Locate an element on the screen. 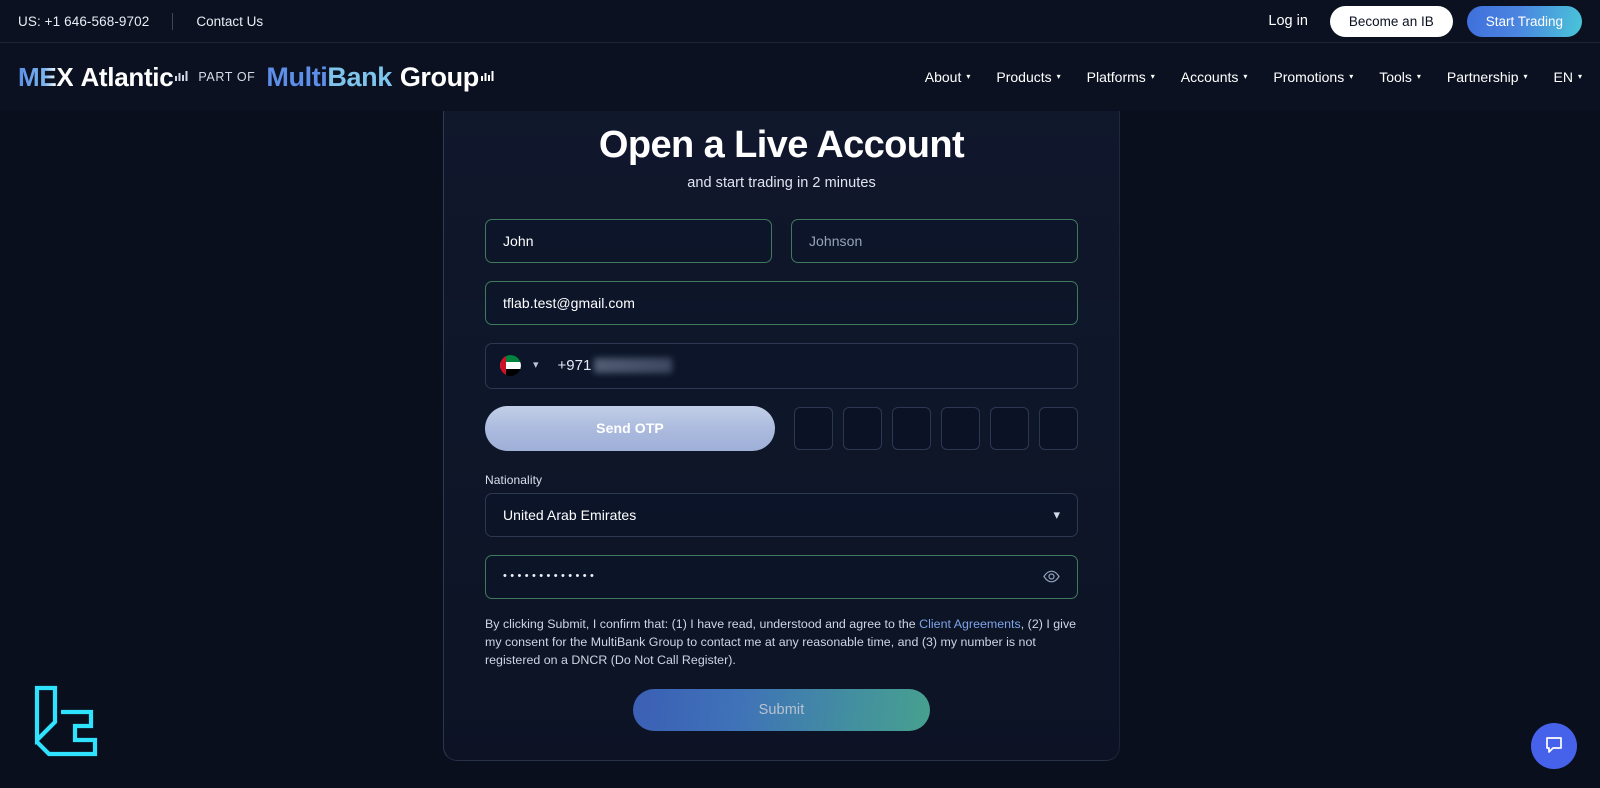 The width and height of the screenshot is (1600, 788). name-row: John Johnson is located at coordinates (781, 240).